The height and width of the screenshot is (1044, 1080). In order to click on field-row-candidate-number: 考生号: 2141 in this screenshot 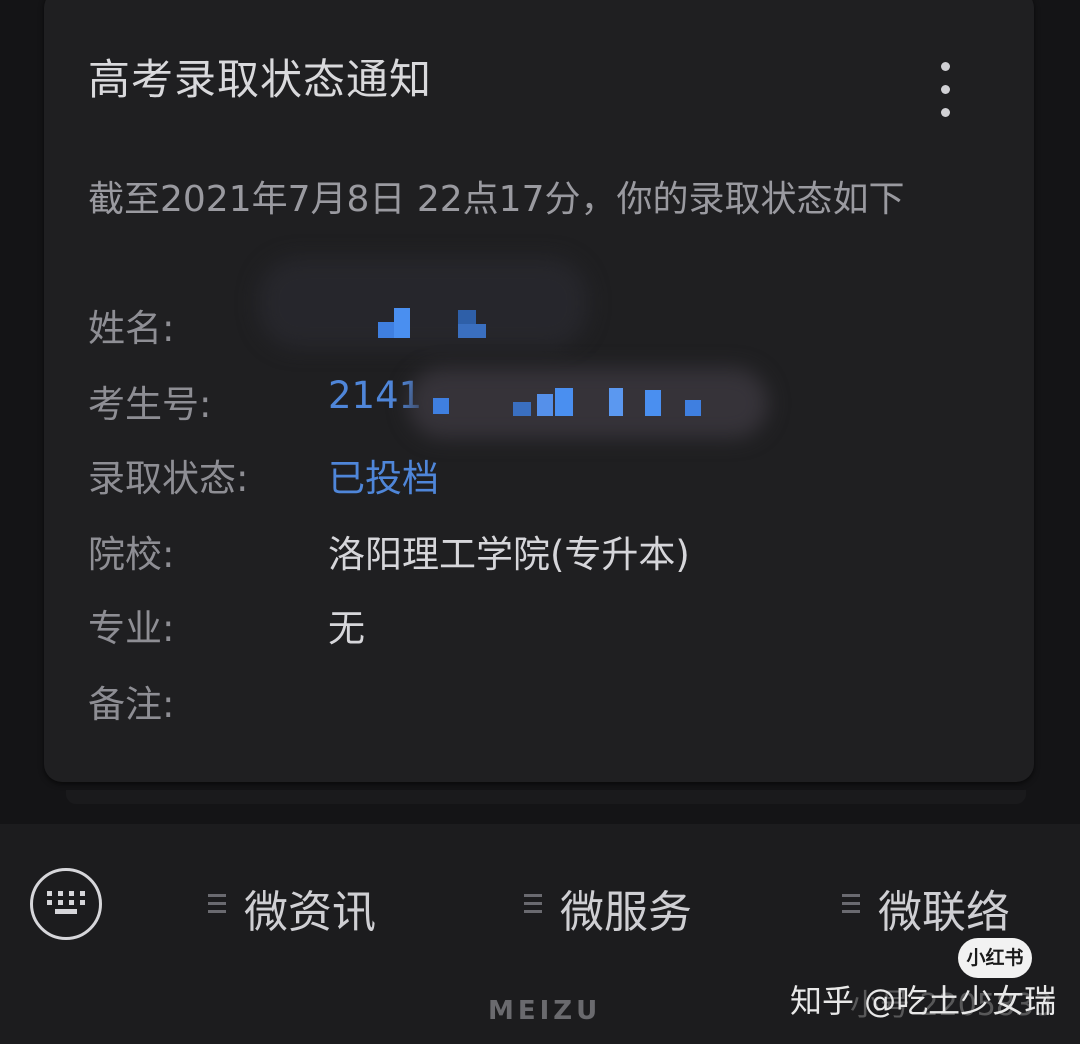, I will do `click(538, 403)`.